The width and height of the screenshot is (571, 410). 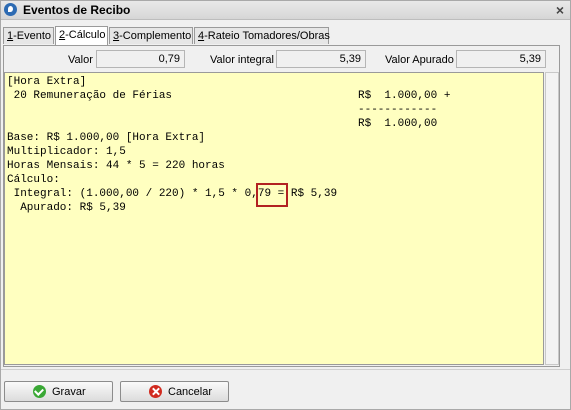 What do you see at coordinates (267, 36) in the screenshot?
I see `tab-rateio-label: -Rateio Tomadores/Obras` at bounding box center [267, 36].